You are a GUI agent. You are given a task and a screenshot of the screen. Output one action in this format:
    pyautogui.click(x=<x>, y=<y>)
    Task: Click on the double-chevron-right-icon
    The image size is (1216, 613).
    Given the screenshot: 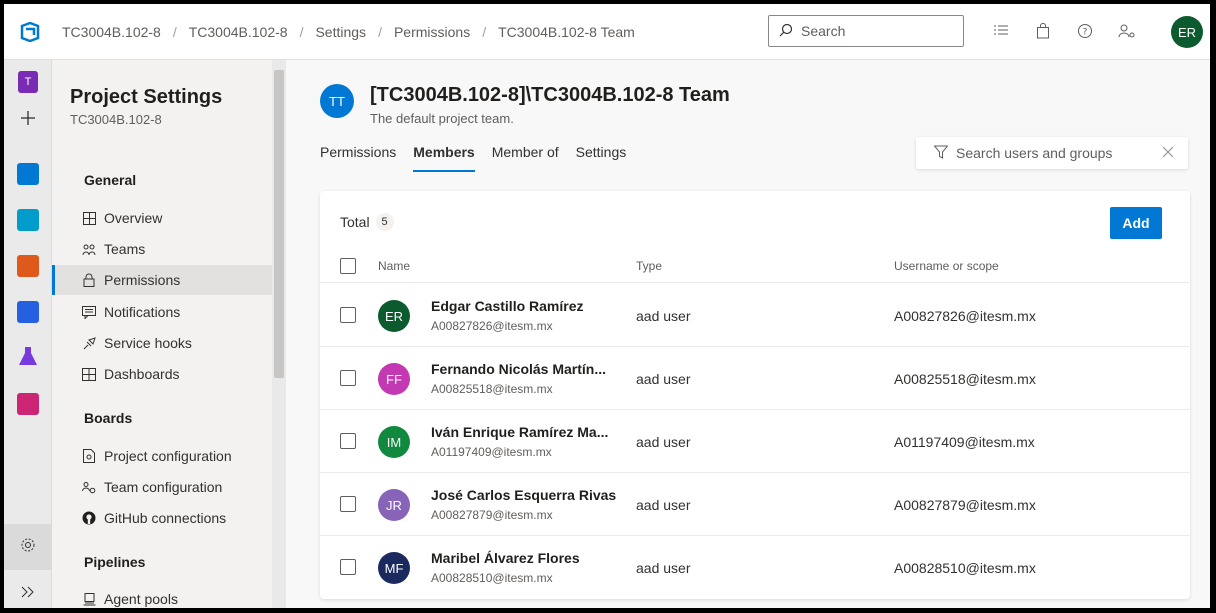 What is the action you would take?
    pyautogui.click(x=28, y=594)
    